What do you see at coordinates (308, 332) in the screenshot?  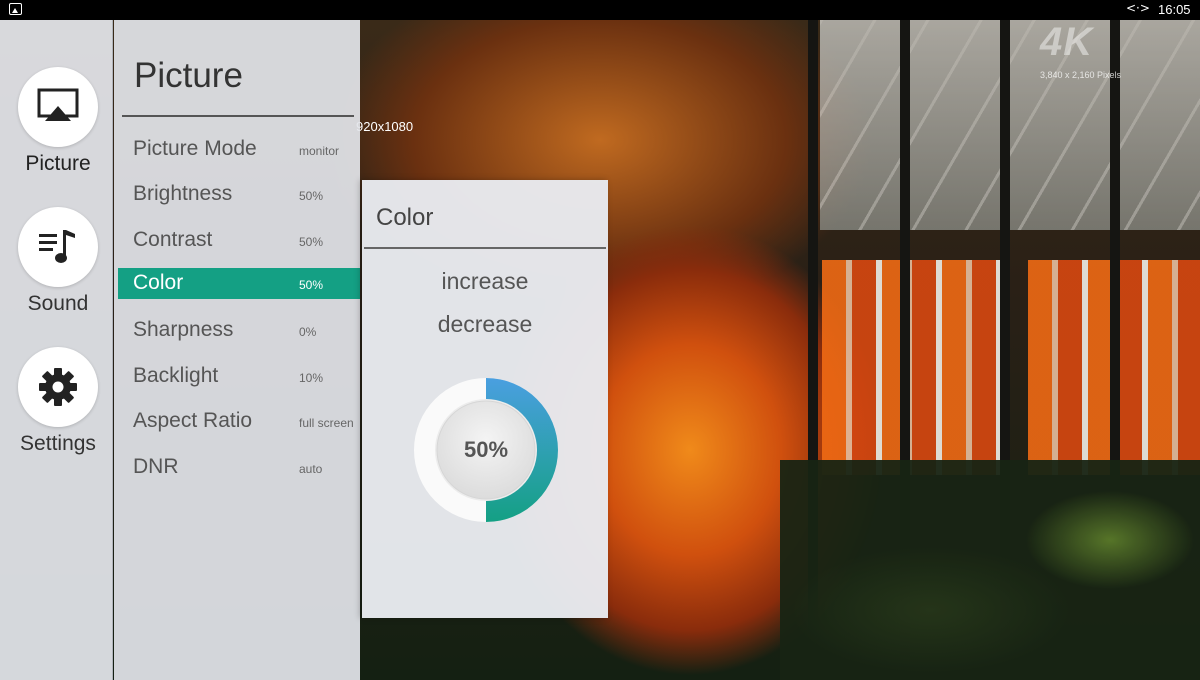 I see `menu-item-value: 0%` at bounding box center [308, 332].